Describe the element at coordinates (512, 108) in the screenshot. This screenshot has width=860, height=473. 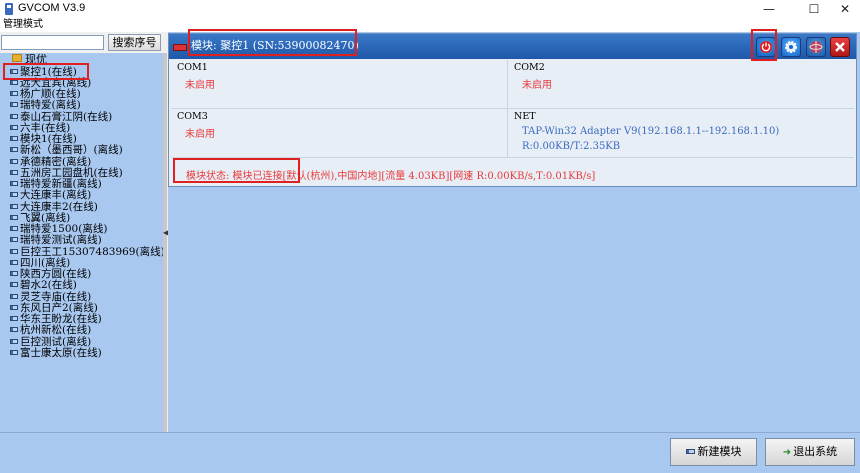
I see `grid-divider-h1` at that location.